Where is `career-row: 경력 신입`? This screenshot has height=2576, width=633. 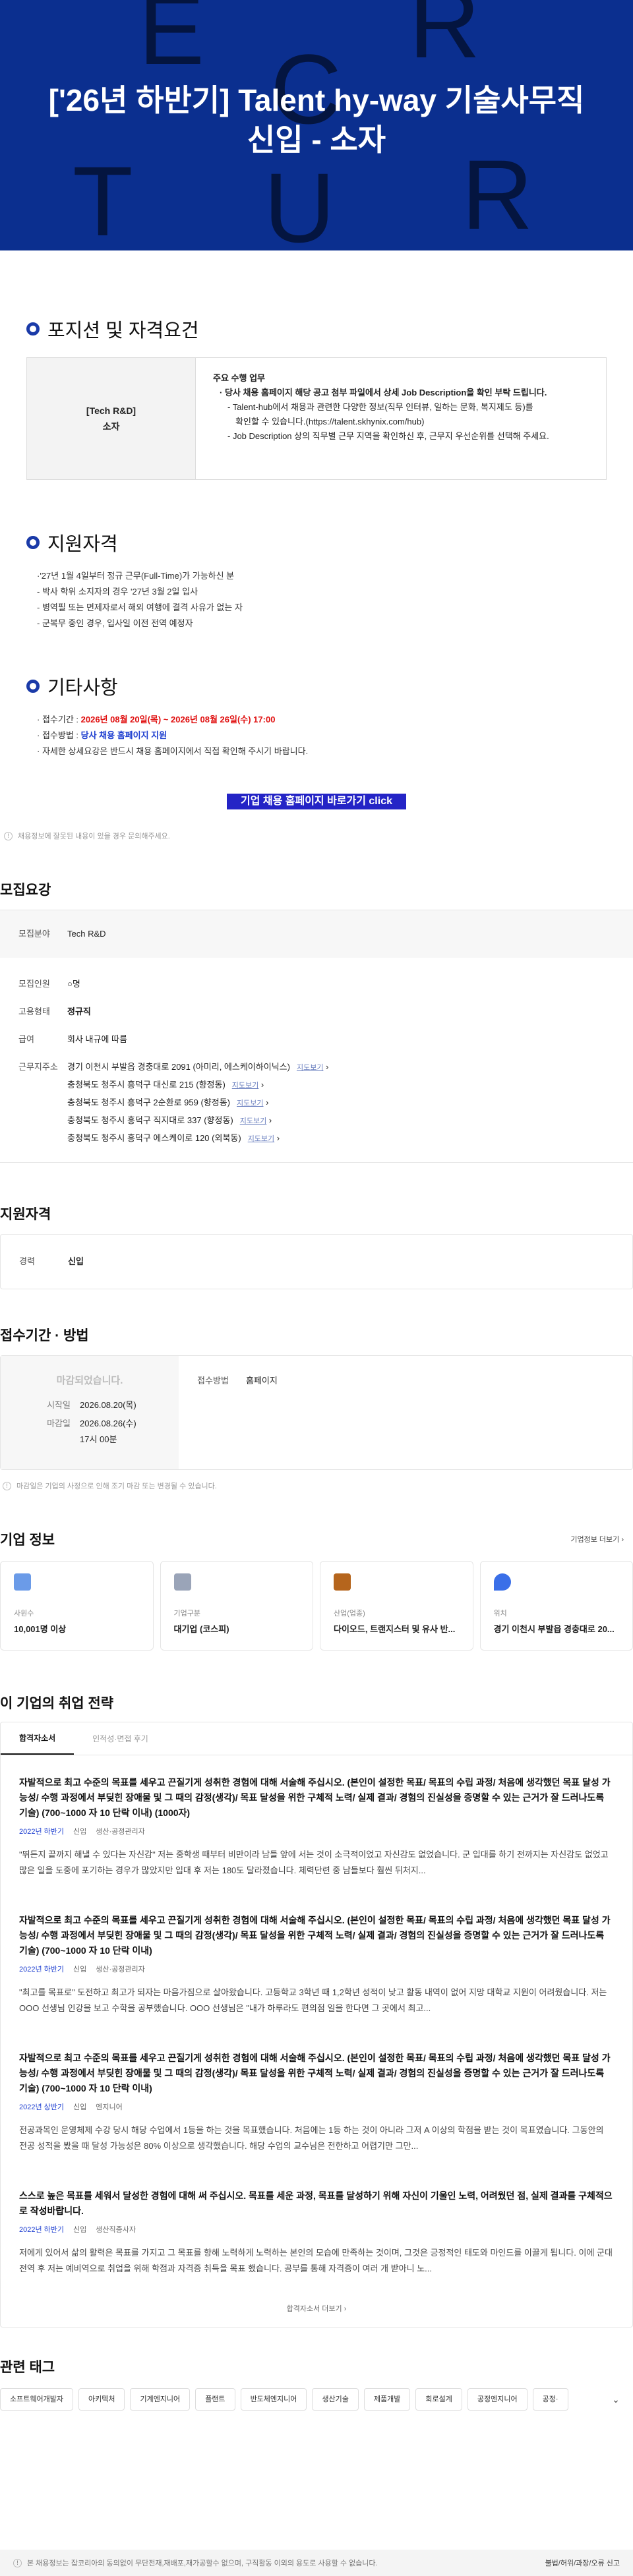 career-row: 경력 신입 is located at coordinates (51, 1261).